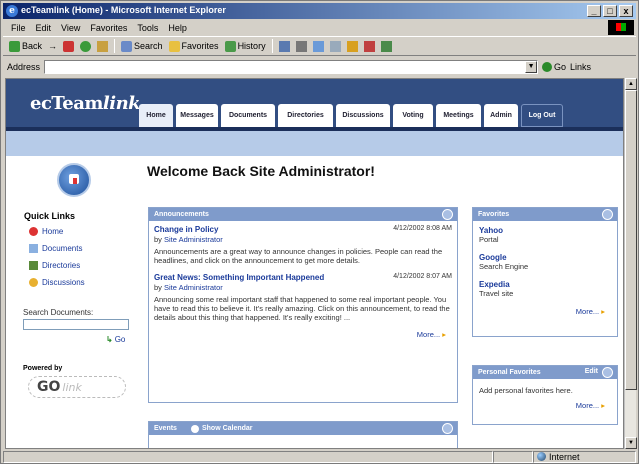 Image resolution: width=639 pixels, height=464 pixels. Describe the element at coordinates (545, 257) in the screenshot. I see `favorite-link: Google` at that location.